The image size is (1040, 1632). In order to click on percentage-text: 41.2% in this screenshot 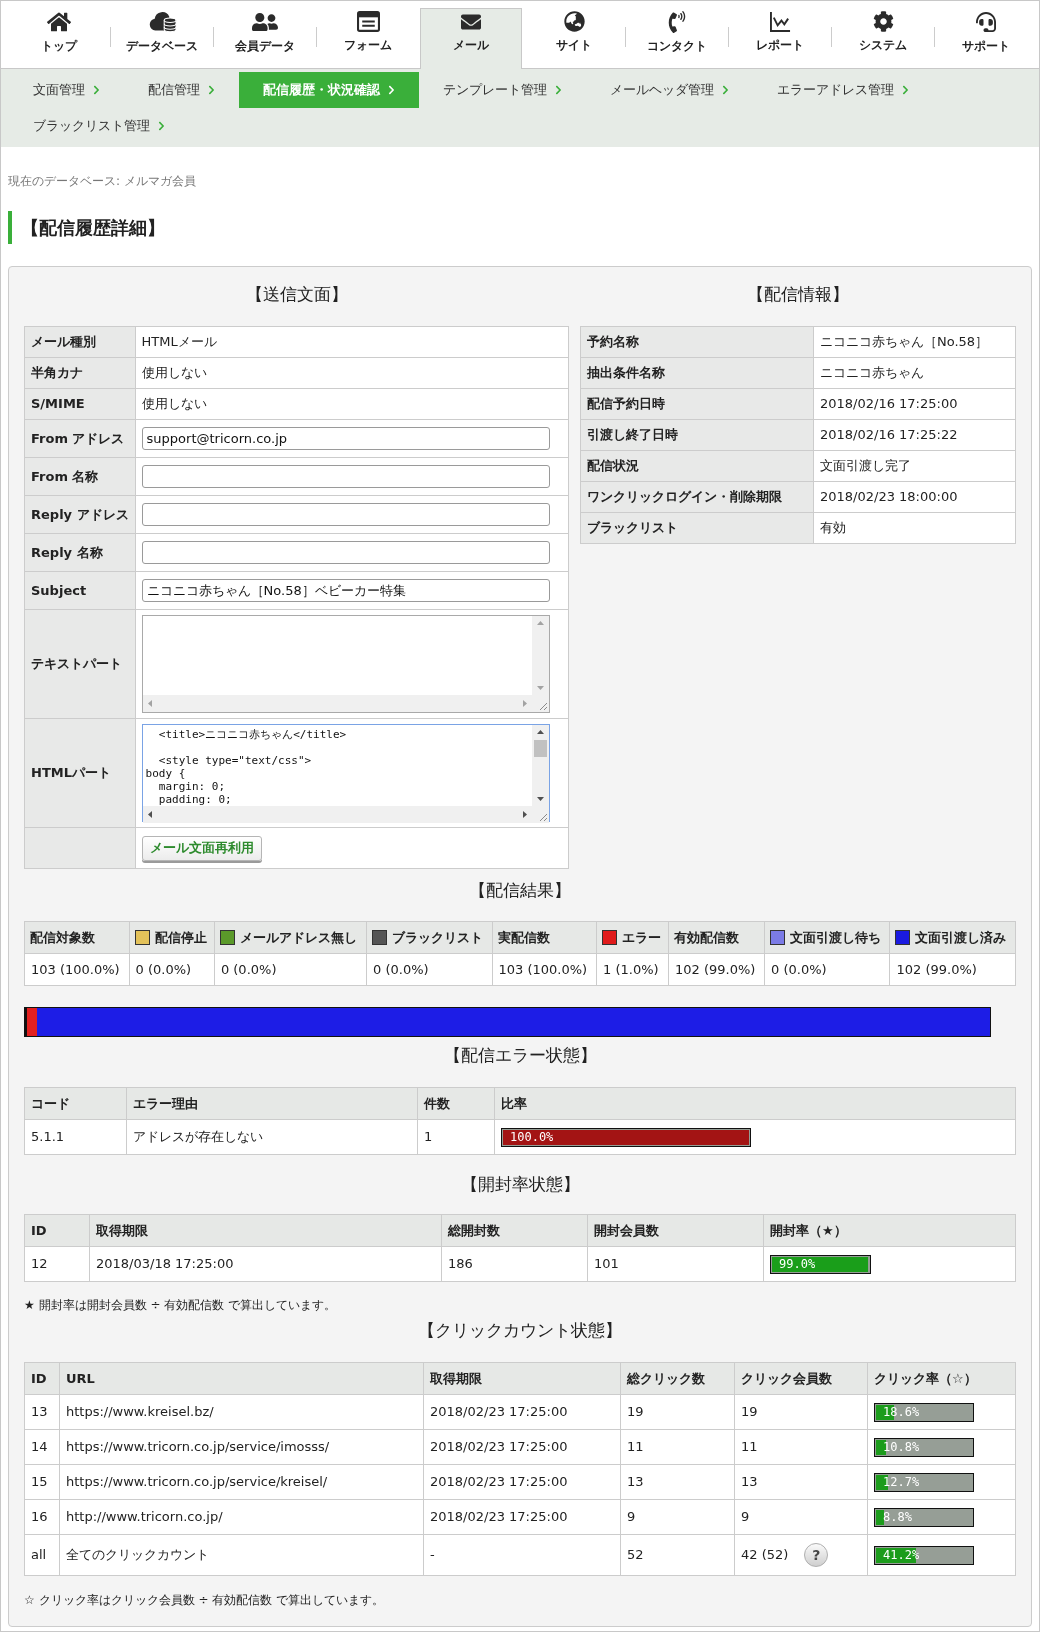, I will do `click(901, 1555)`.